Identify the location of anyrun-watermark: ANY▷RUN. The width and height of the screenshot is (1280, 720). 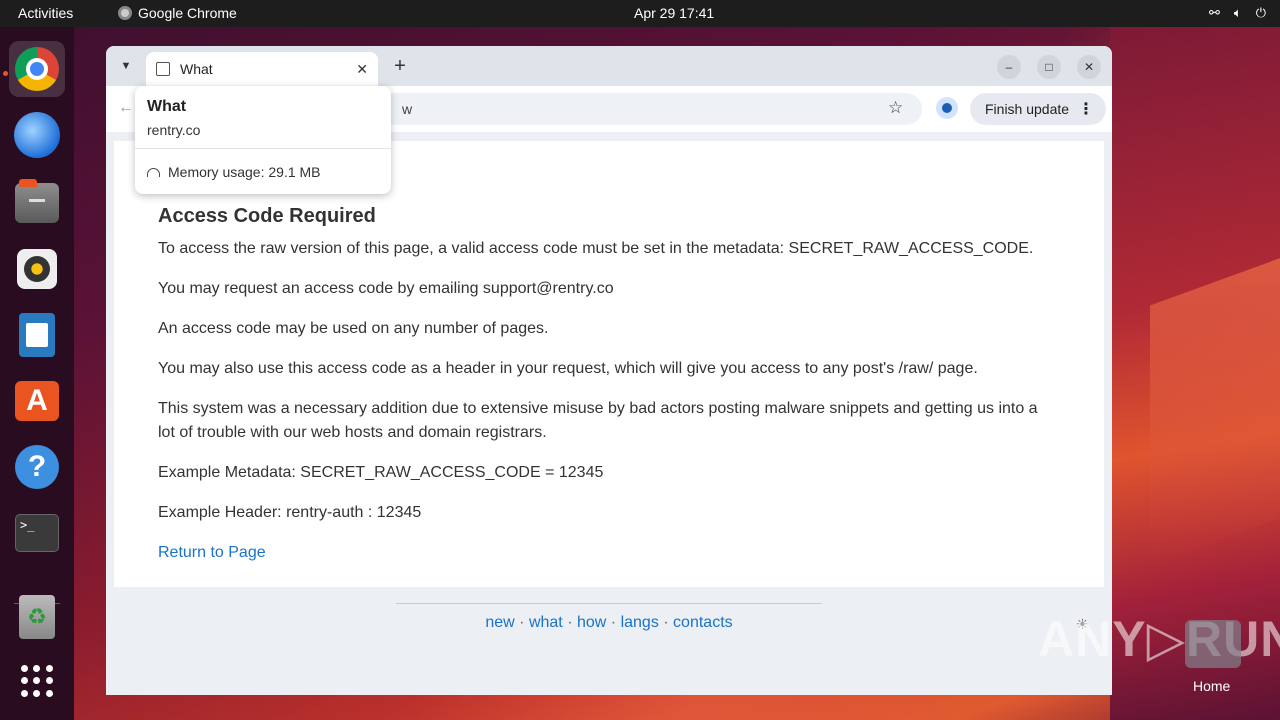
(1159, 639).